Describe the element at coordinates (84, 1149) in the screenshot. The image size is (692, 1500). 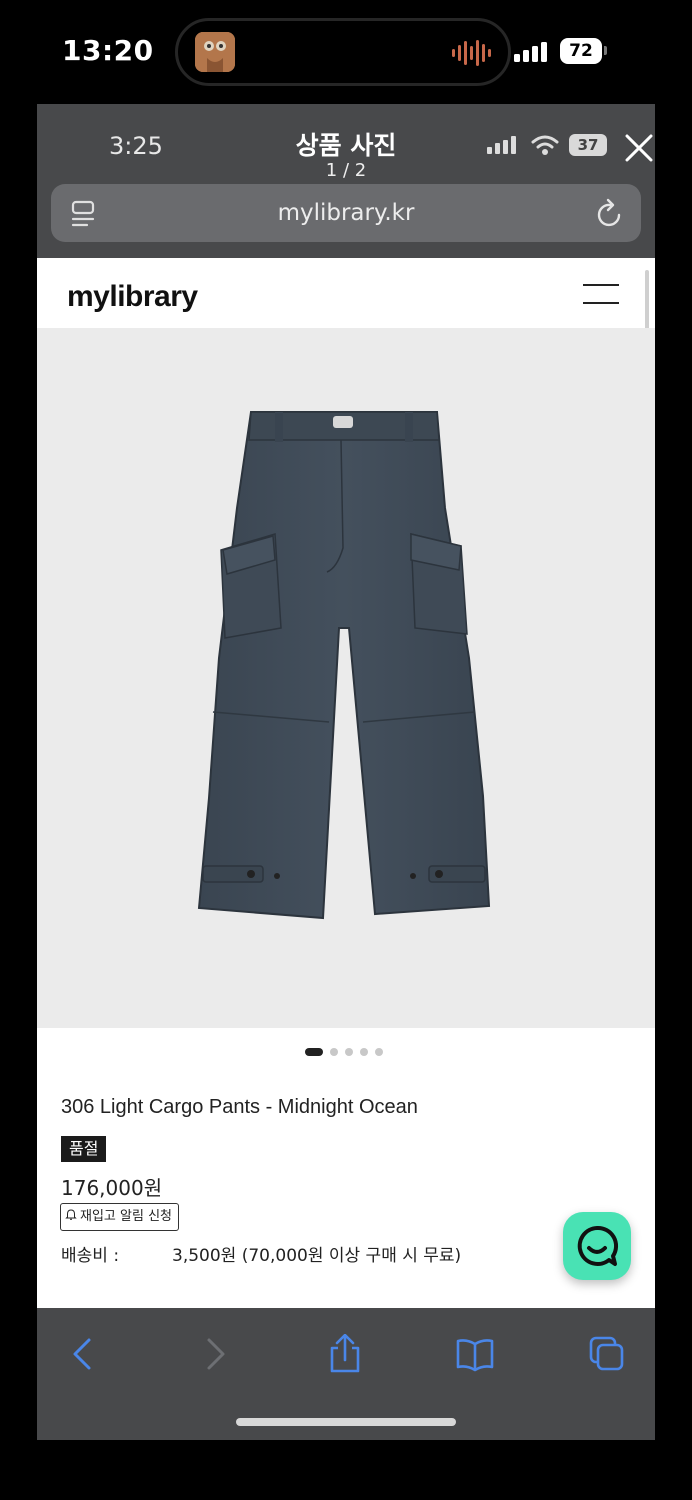
I see `sold-out-badge: 품절` at that location.